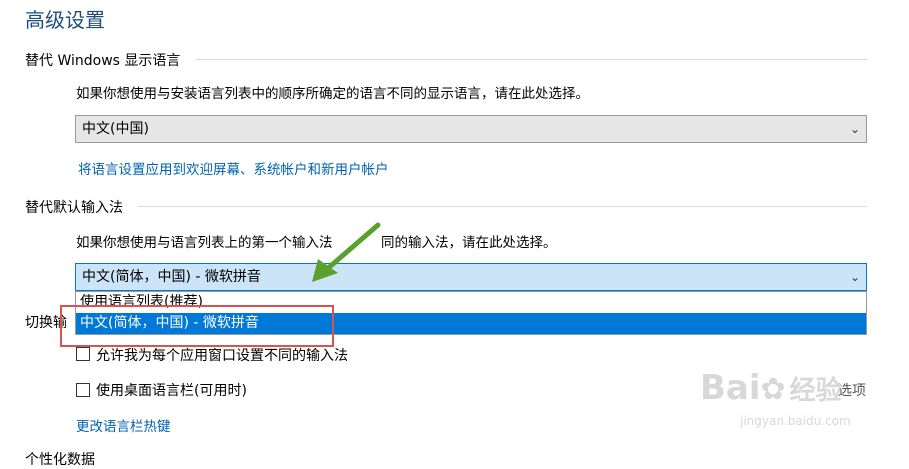 The width and height of the screenshot is (909, 469). I want to click on page-title: 高级设置, so click(65, 20).